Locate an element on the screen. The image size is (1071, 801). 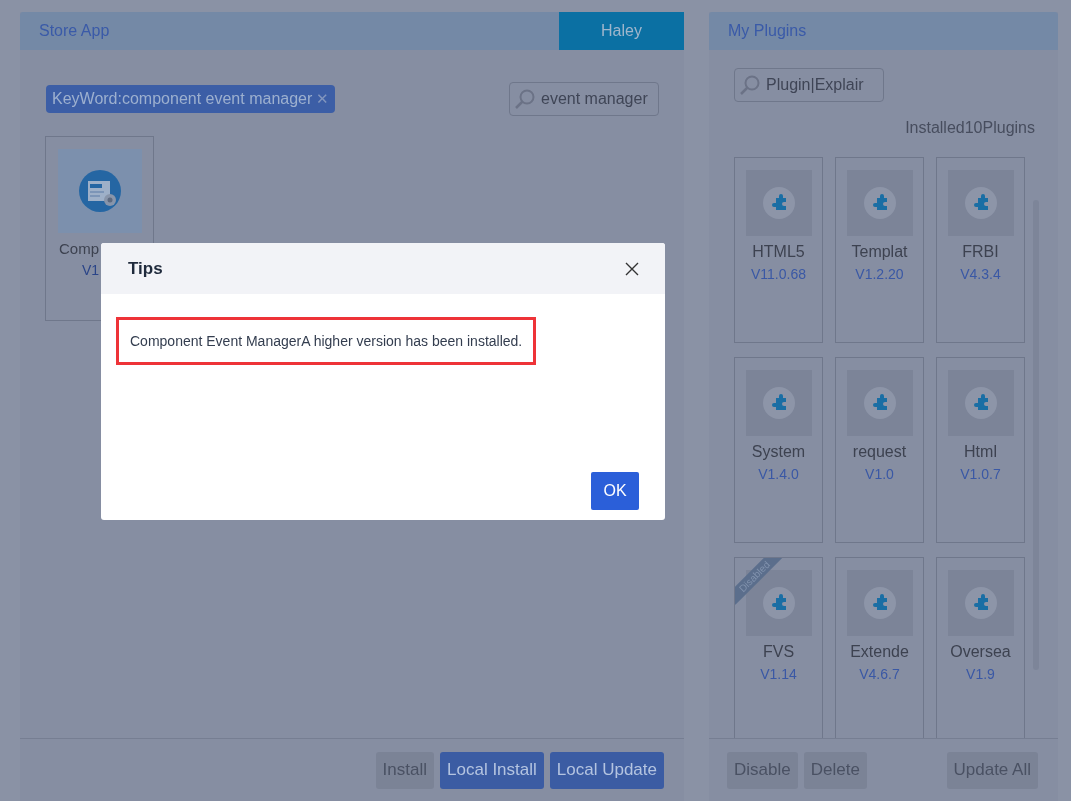
plugin-version: V1.0 is located at coordinates (879, 474).